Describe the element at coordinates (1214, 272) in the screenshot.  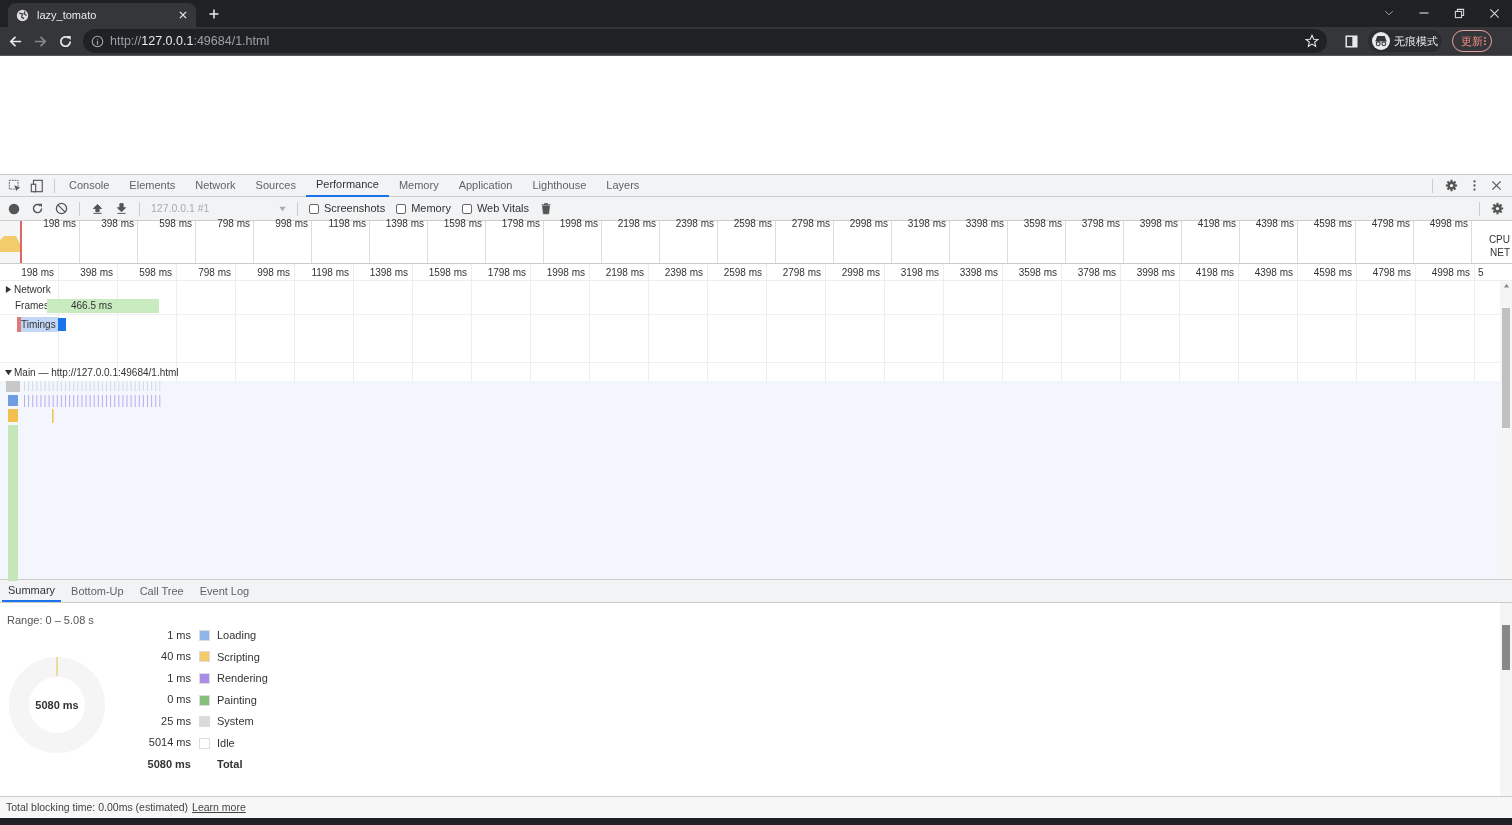
I see `ruler-tick: 4198 ms` at that location.